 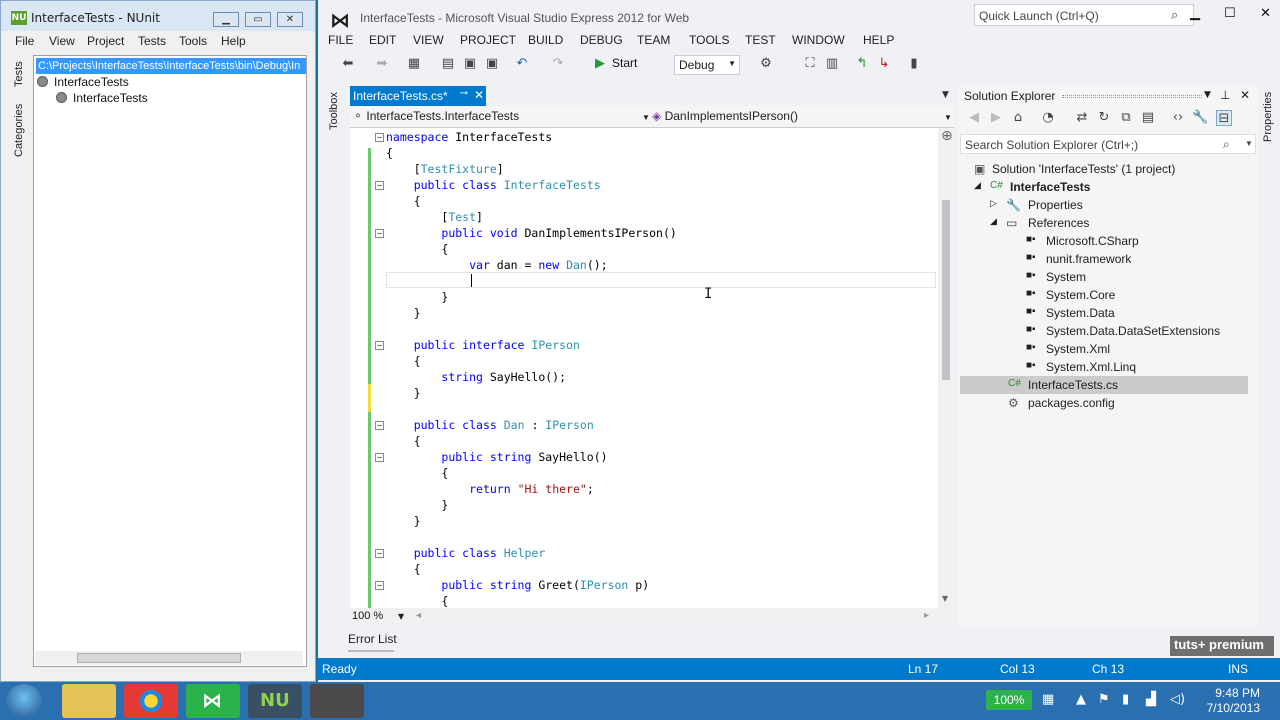 What do you see at coordinates (488, 40) in the screenshot?
I see `menu-project: PROJECT` at bounding box center [488, 40].